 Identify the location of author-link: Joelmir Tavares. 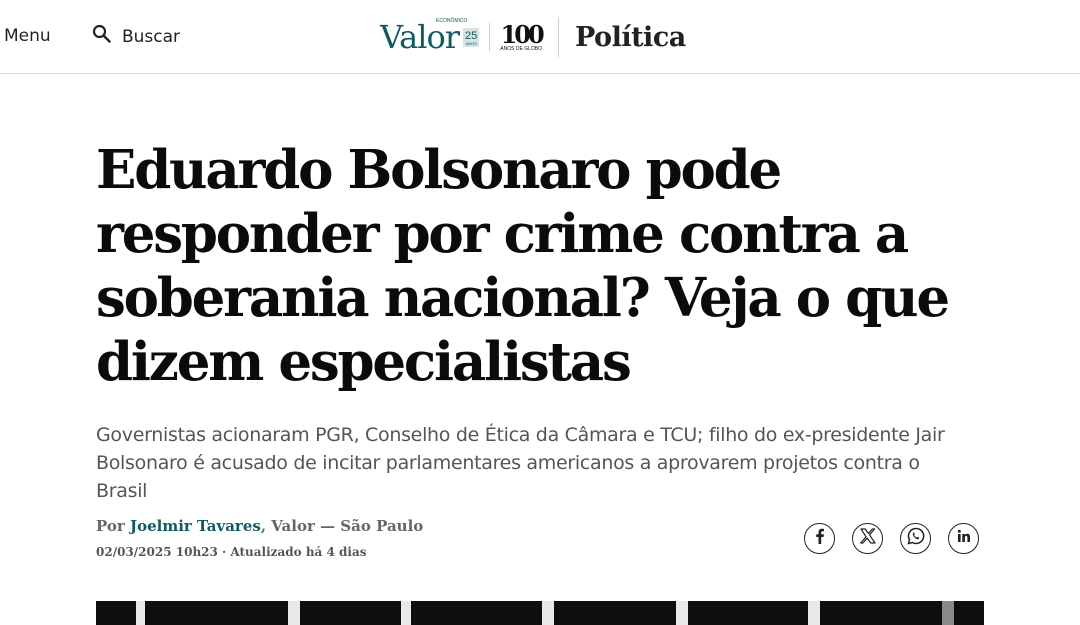
(195, 526).